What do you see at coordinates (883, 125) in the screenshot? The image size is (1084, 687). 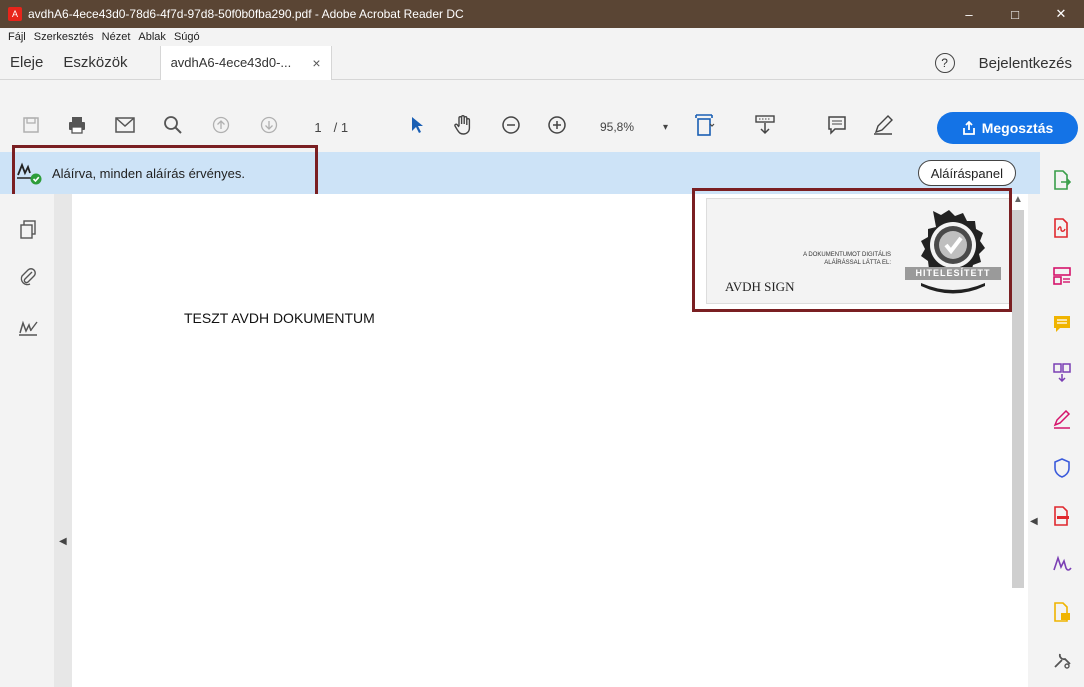 I see `highlight-pen-icon` at bounding box center [883, 125].